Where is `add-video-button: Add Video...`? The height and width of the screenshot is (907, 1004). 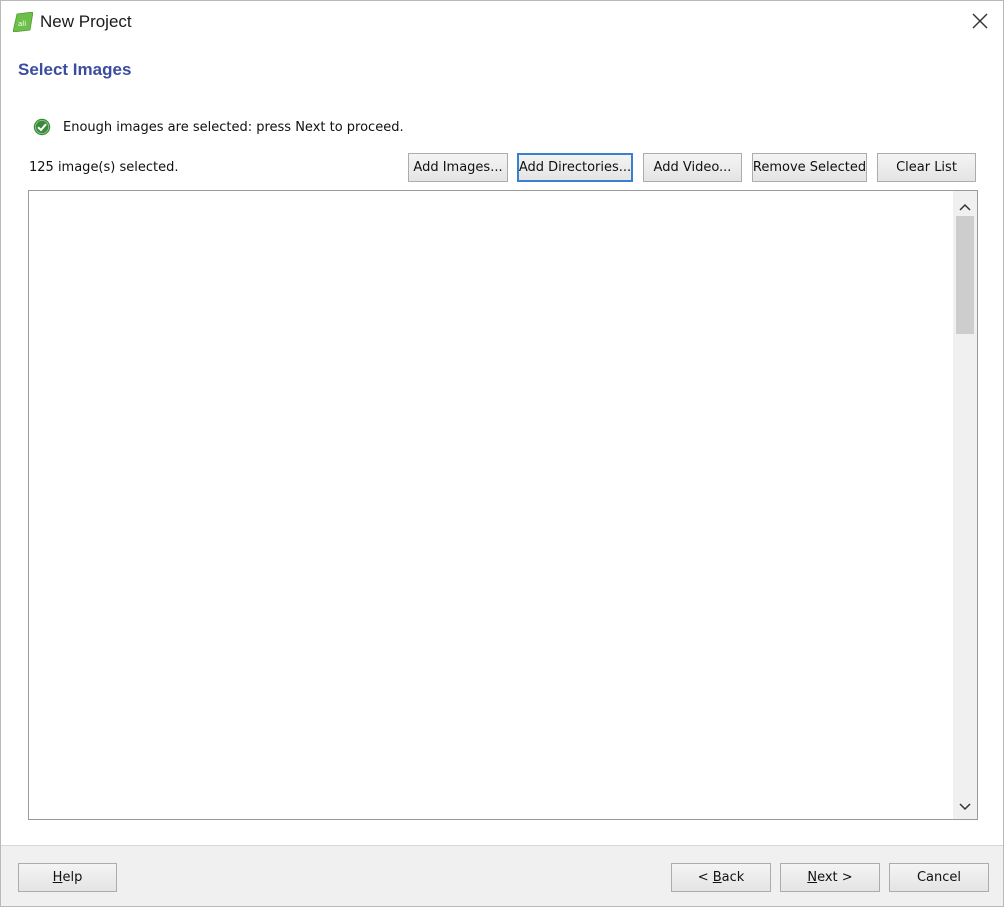 add-video-button: Add Video... is located at coordinates (692, 167).